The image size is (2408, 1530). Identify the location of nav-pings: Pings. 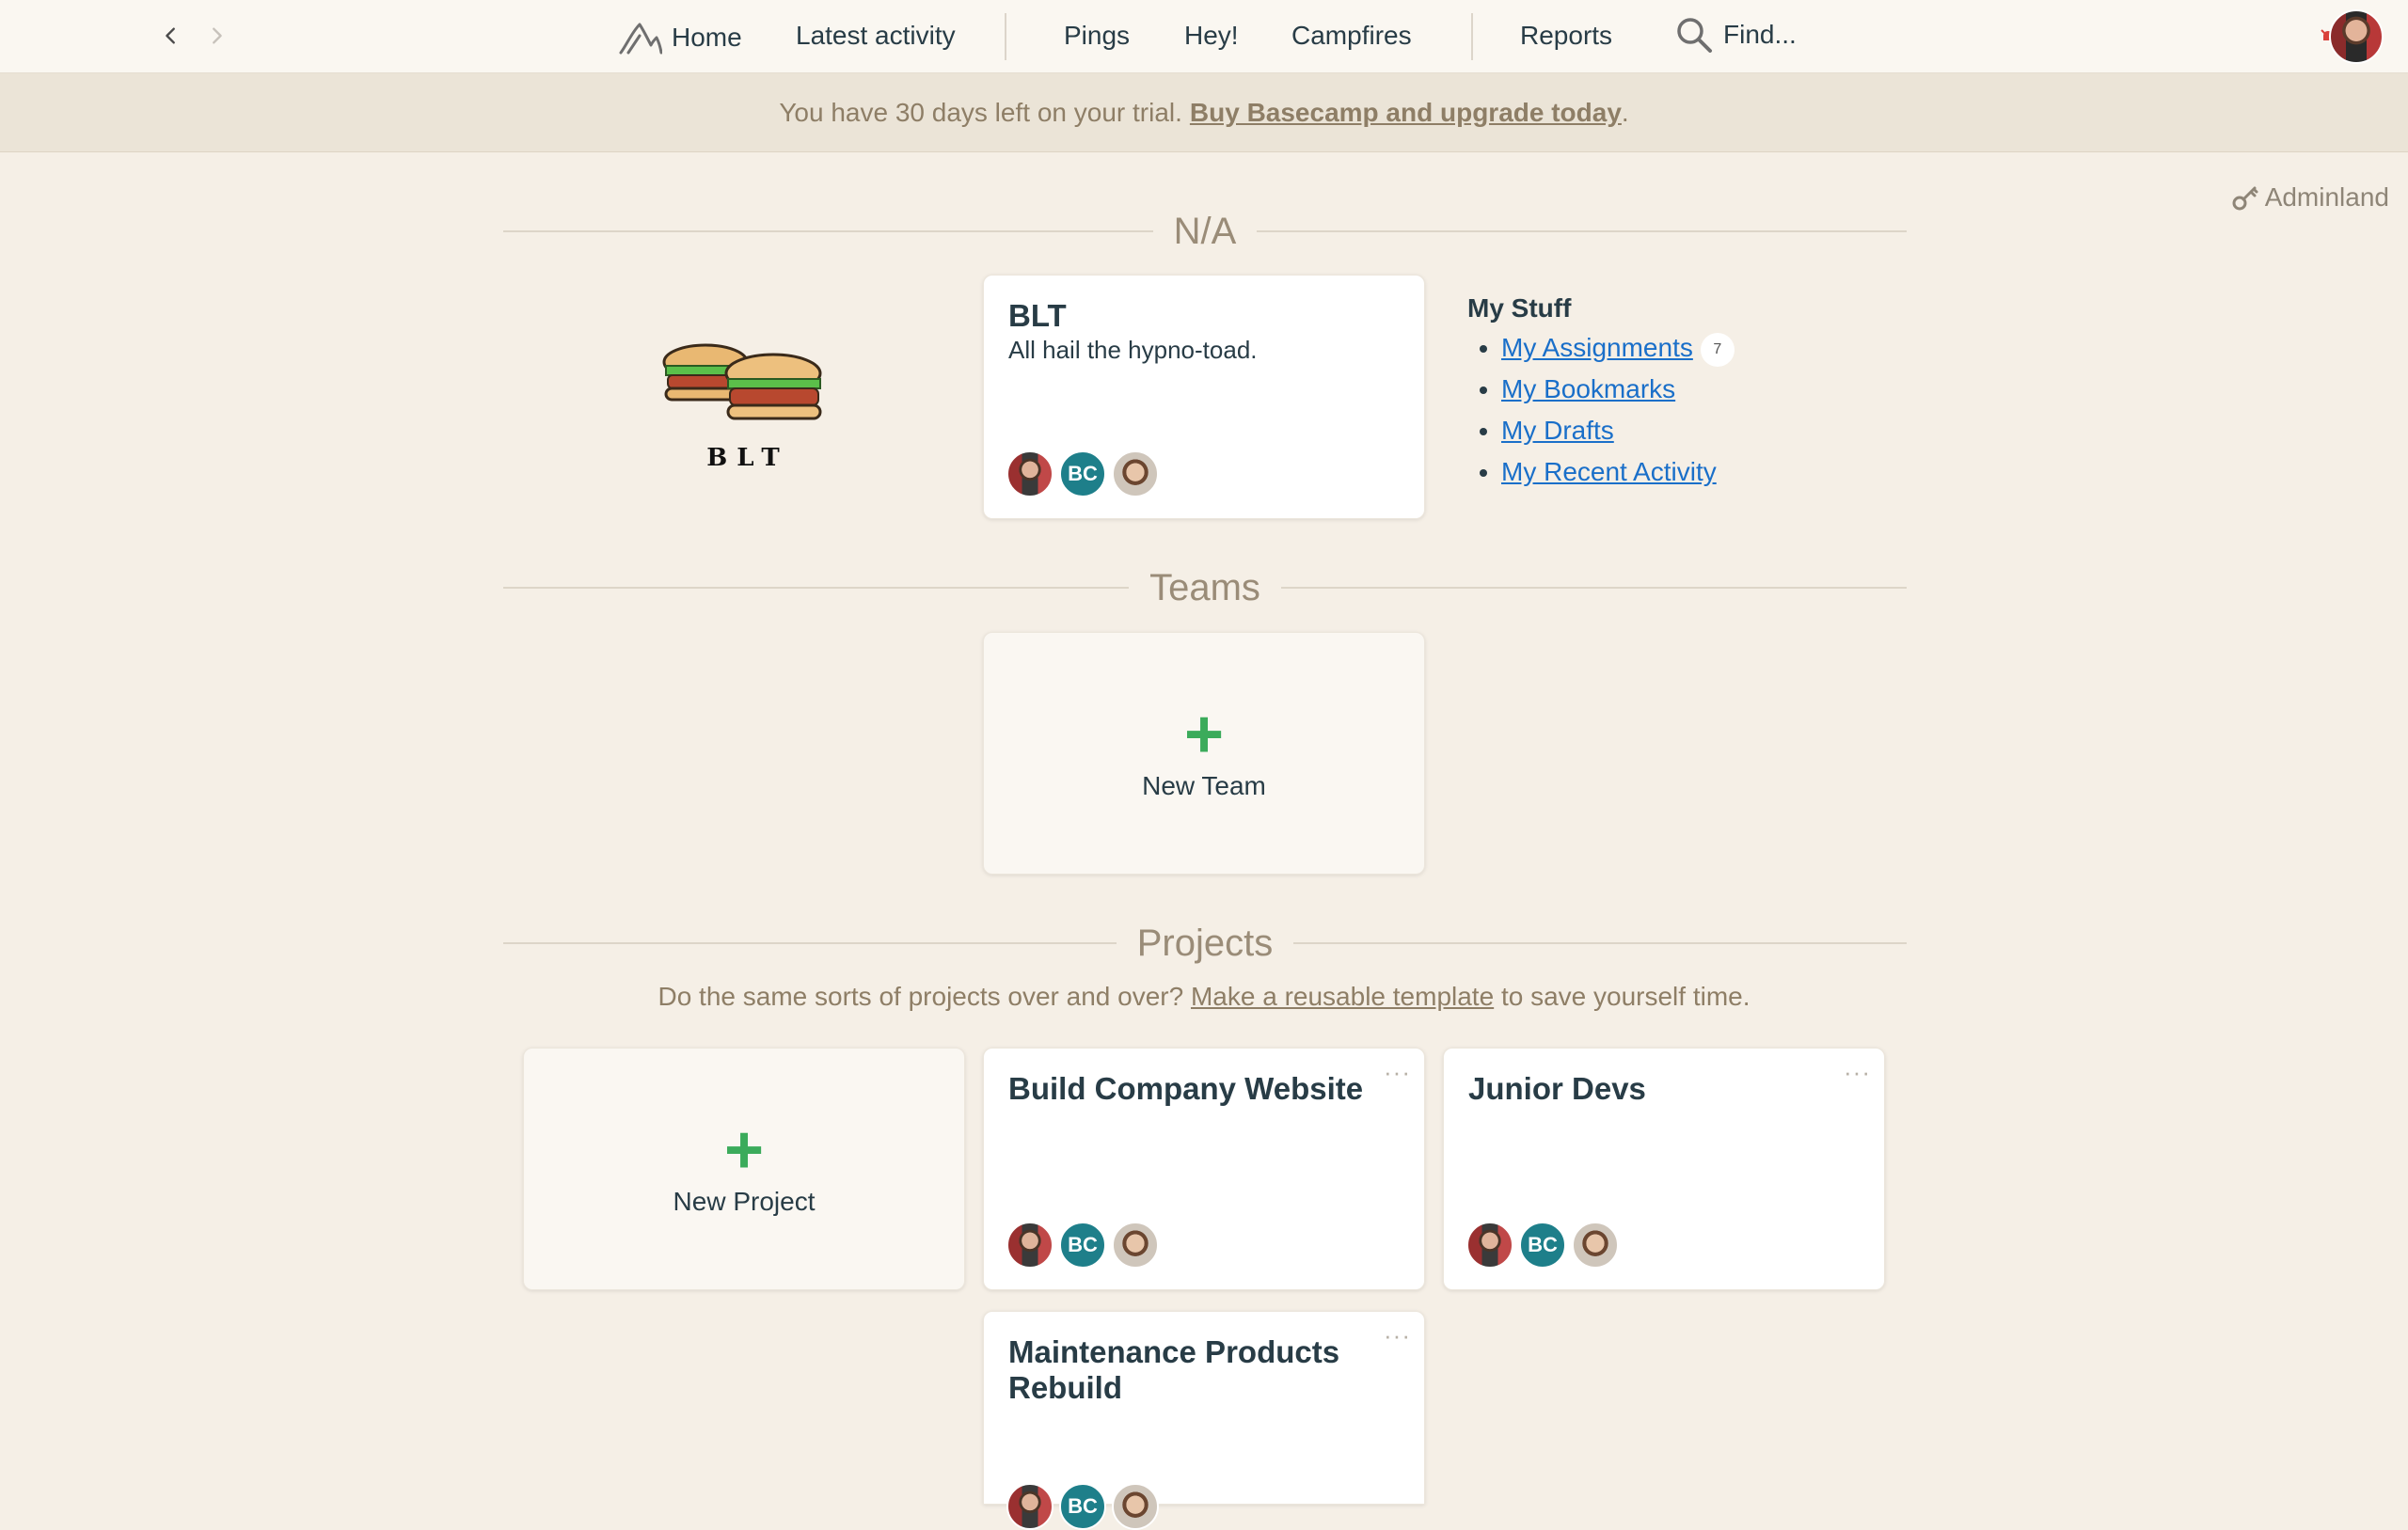
(1097, 36).